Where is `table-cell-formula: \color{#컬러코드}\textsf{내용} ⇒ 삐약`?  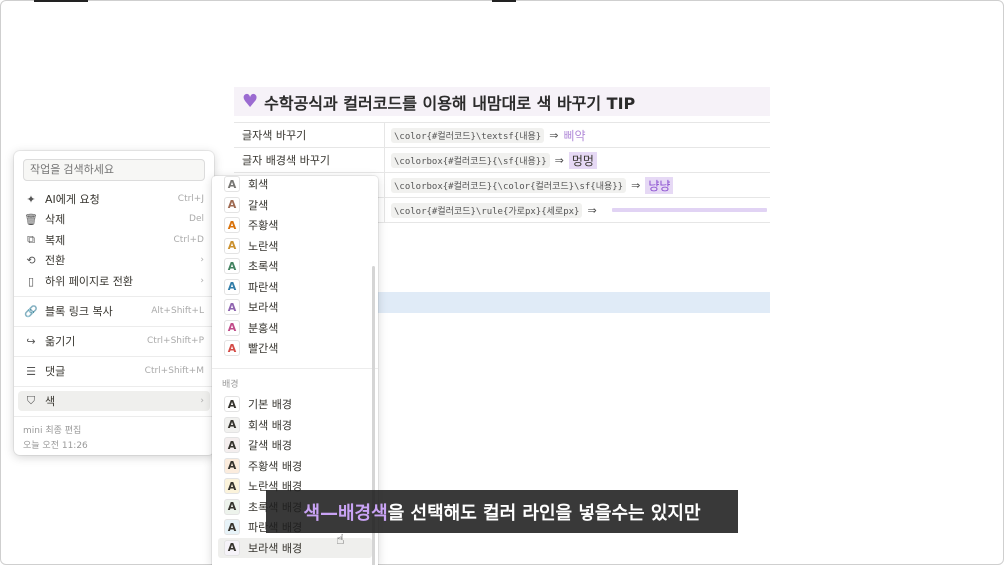 table-cell-formula: \color{#컬러코드}\textsf{내용} ⇒ 삐약 is located at coordinates (577, 135).